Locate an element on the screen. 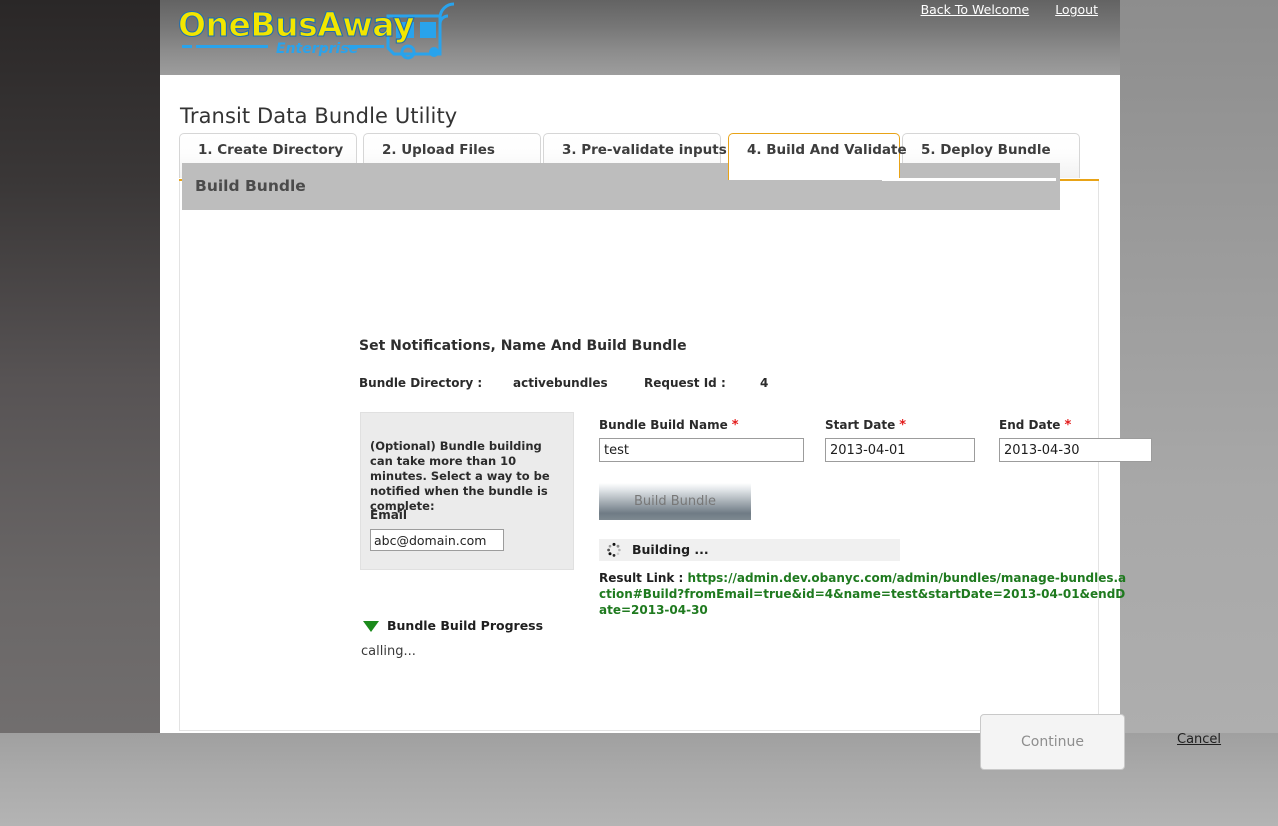 The width and height of the screenshot is (1278, 826). svg-text: OneBusAway is located at coordinates (296, 24).